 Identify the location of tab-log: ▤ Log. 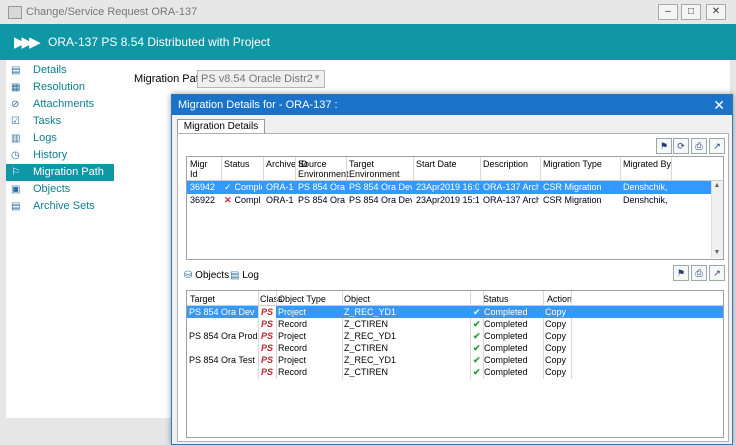
(244, 275).